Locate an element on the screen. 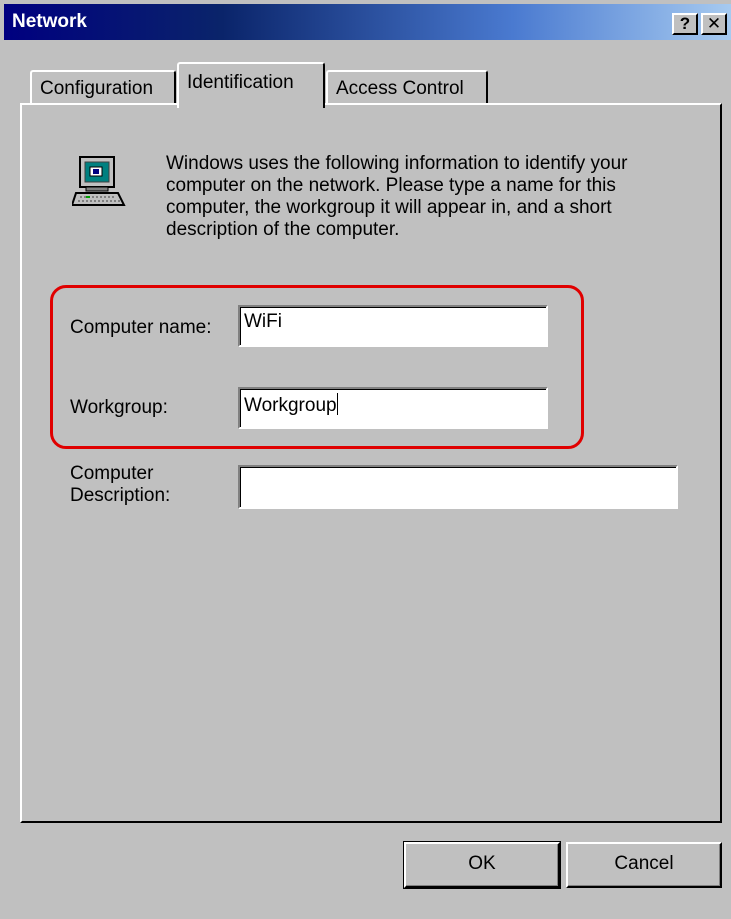  window-title: Network is located at coordinates (49, 21).